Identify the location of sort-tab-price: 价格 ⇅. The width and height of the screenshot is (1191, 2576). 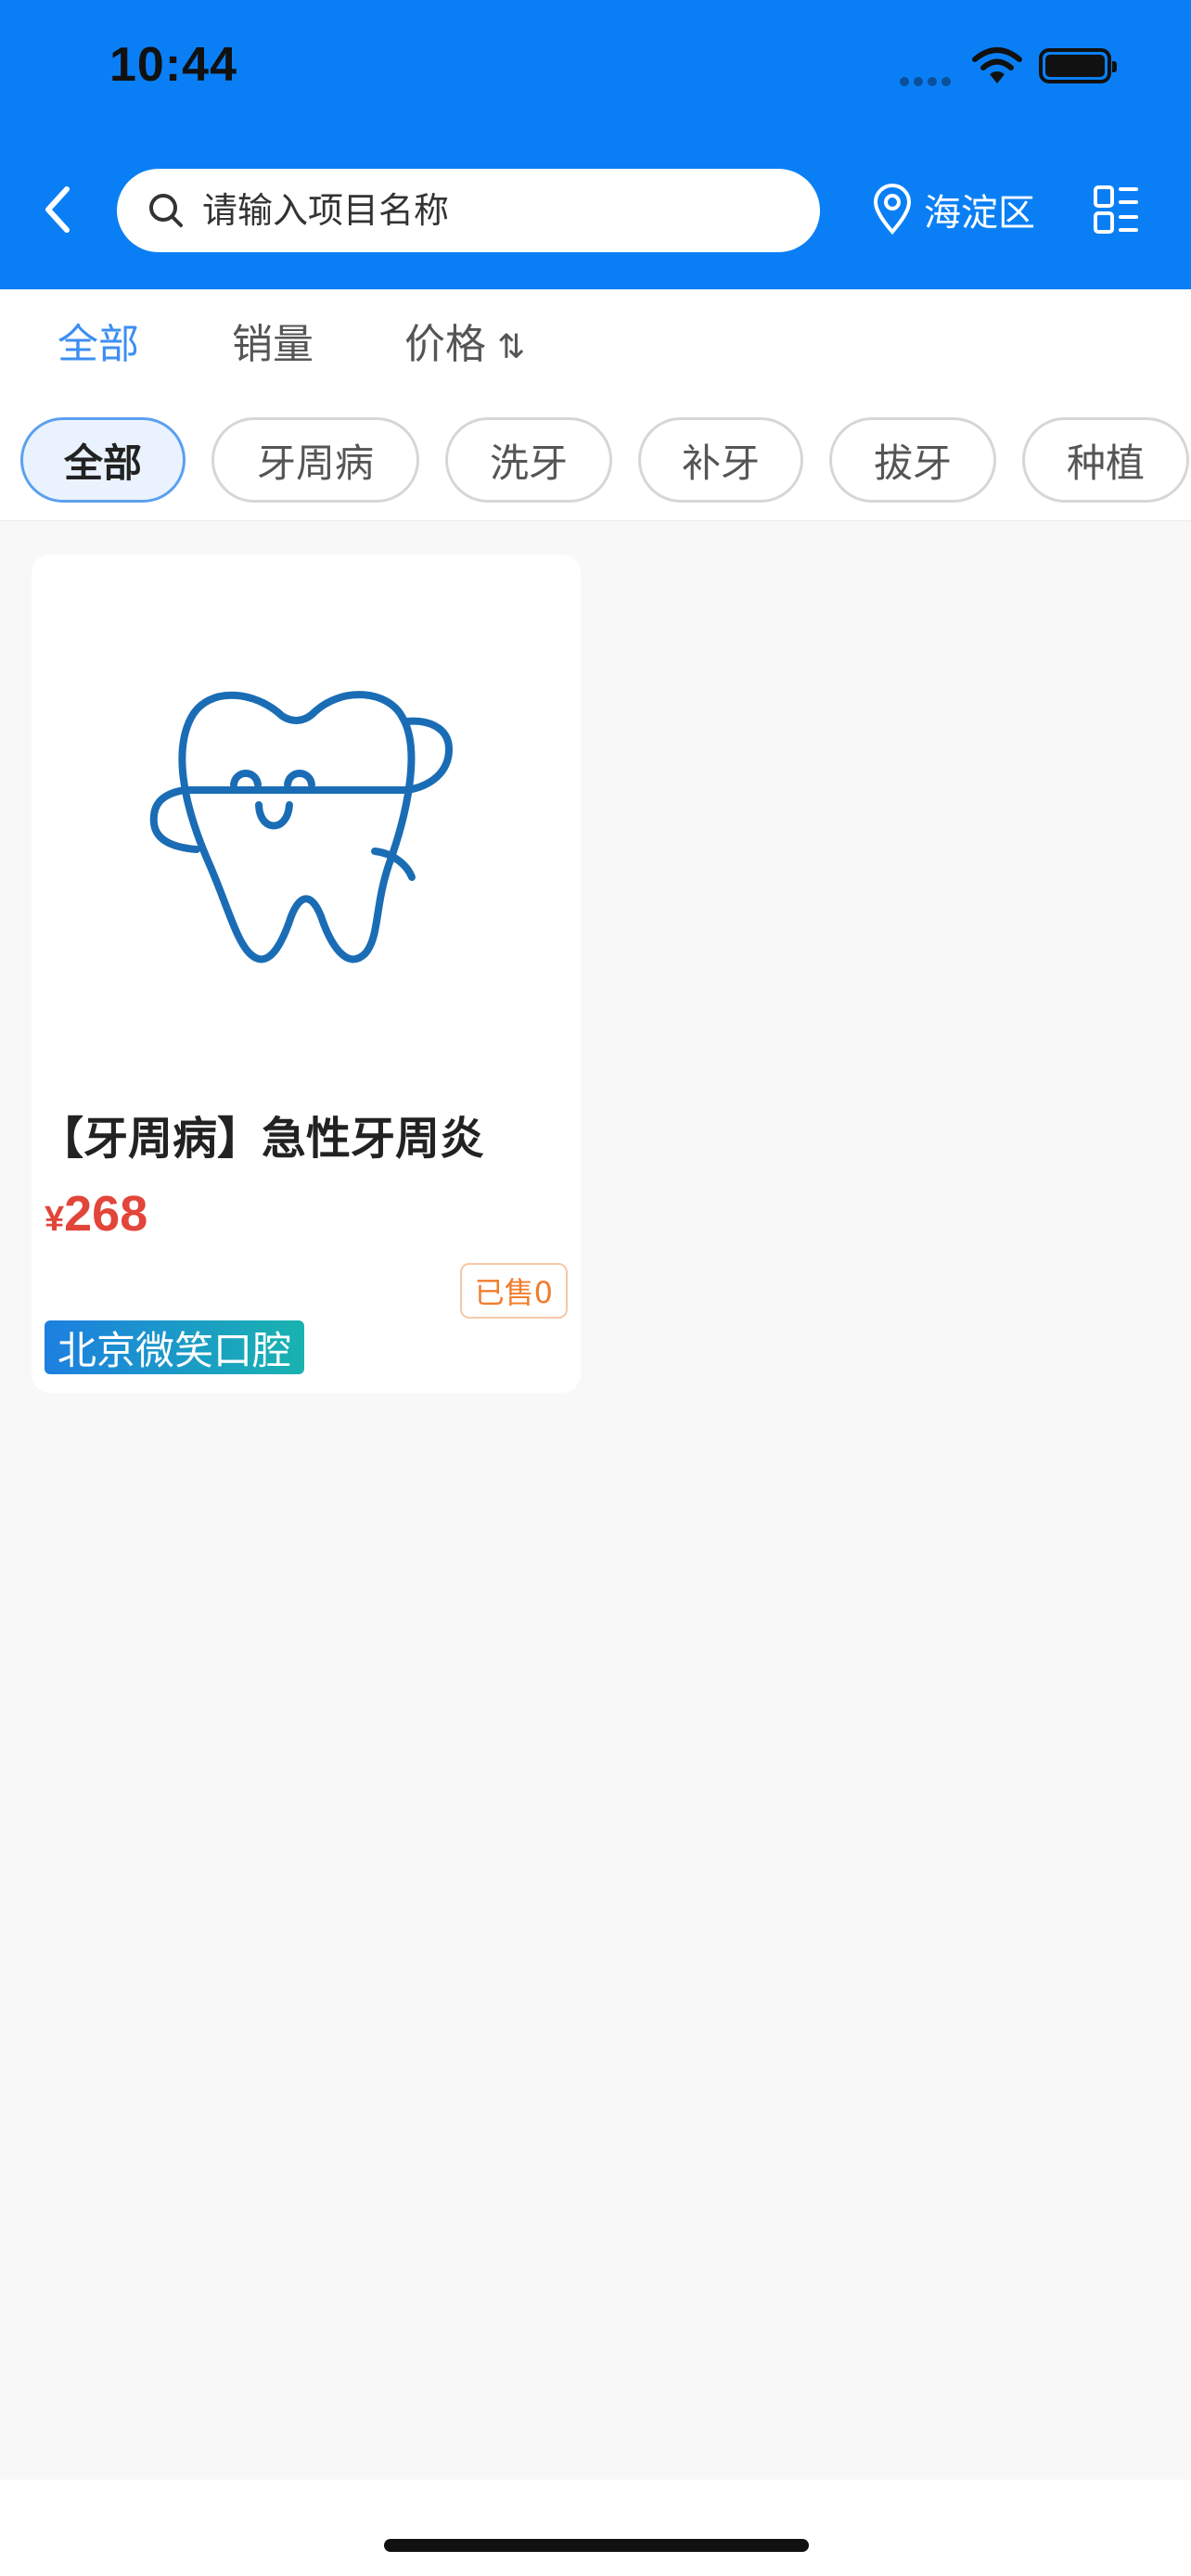
(464, 346).